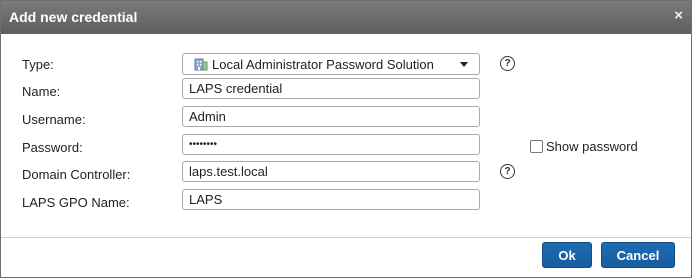 The image size is (692, 278). What do you see at coordinates (41, 91) in the screenshot?
I see `name-label: Name:` at bounding box center [41, 91].